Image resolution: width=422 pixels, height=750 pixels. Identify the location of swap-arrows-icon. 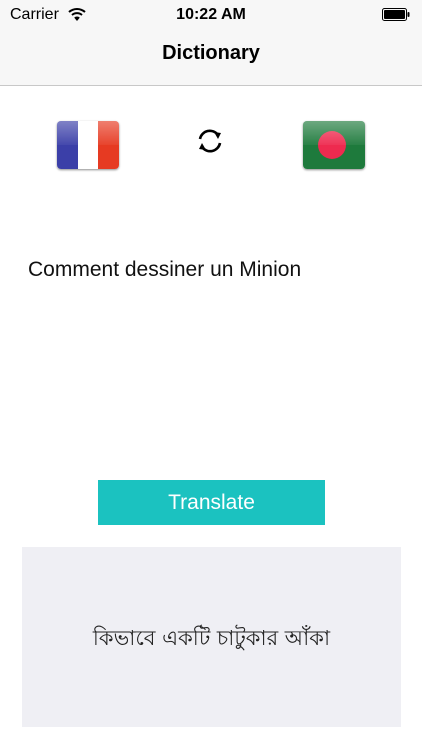
(210, 141).